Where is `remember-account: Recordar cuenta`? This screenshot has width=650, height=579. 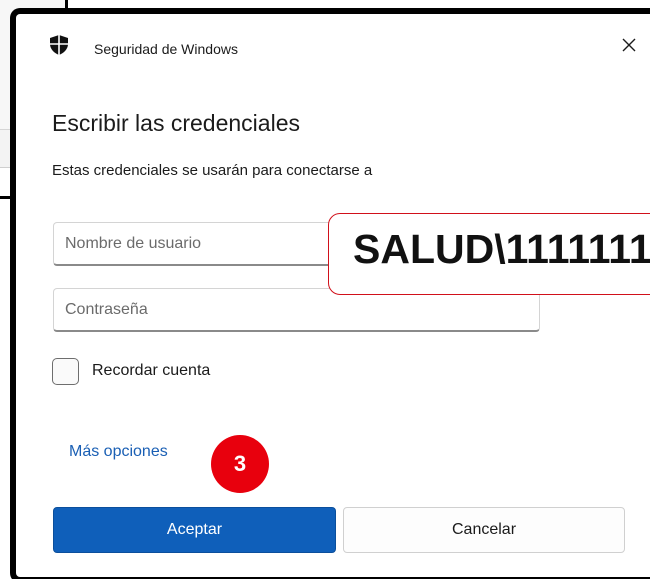 remember-account: Recordar cuenta is located at coordinates (131, 371).